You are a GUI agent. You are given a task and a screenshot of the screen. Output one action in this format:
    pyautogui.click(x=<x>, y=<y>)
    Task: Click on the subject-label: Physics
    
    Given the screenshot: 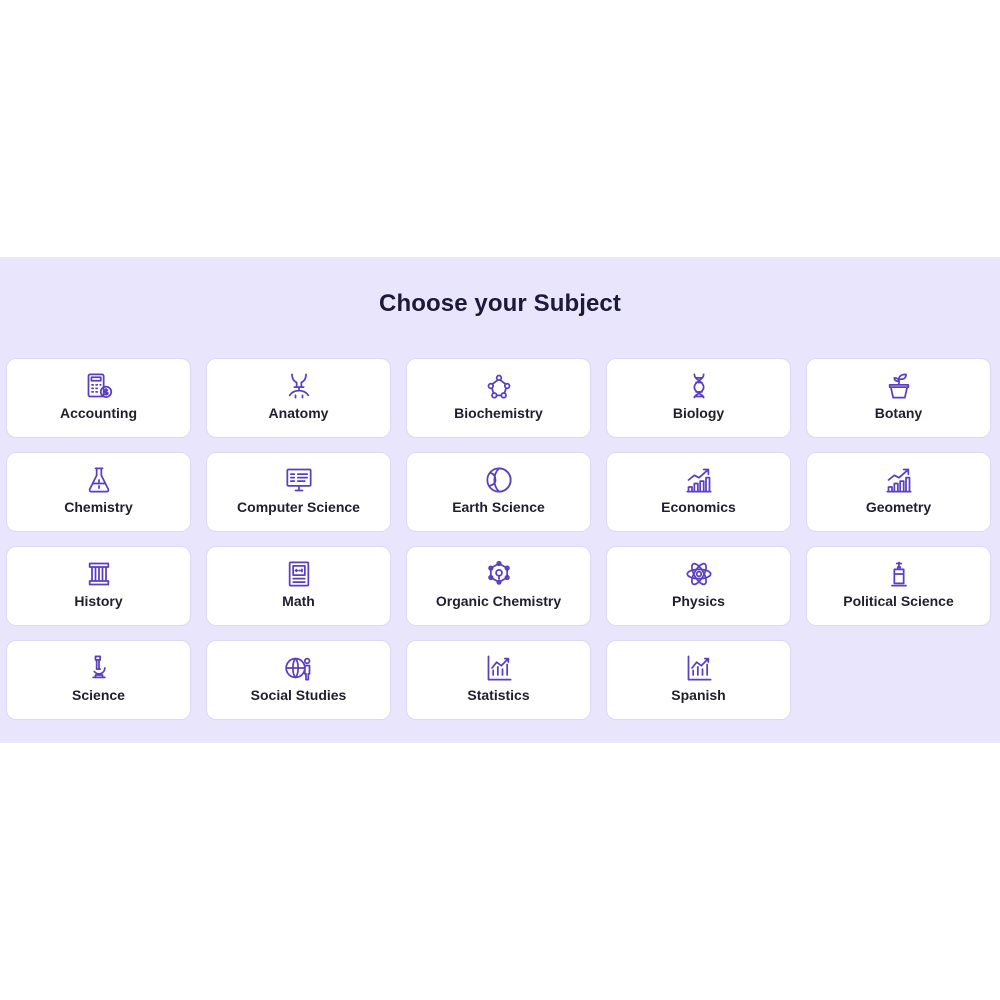 What is the action you would take?
    pyautogui.click(x=698, y=601)
    